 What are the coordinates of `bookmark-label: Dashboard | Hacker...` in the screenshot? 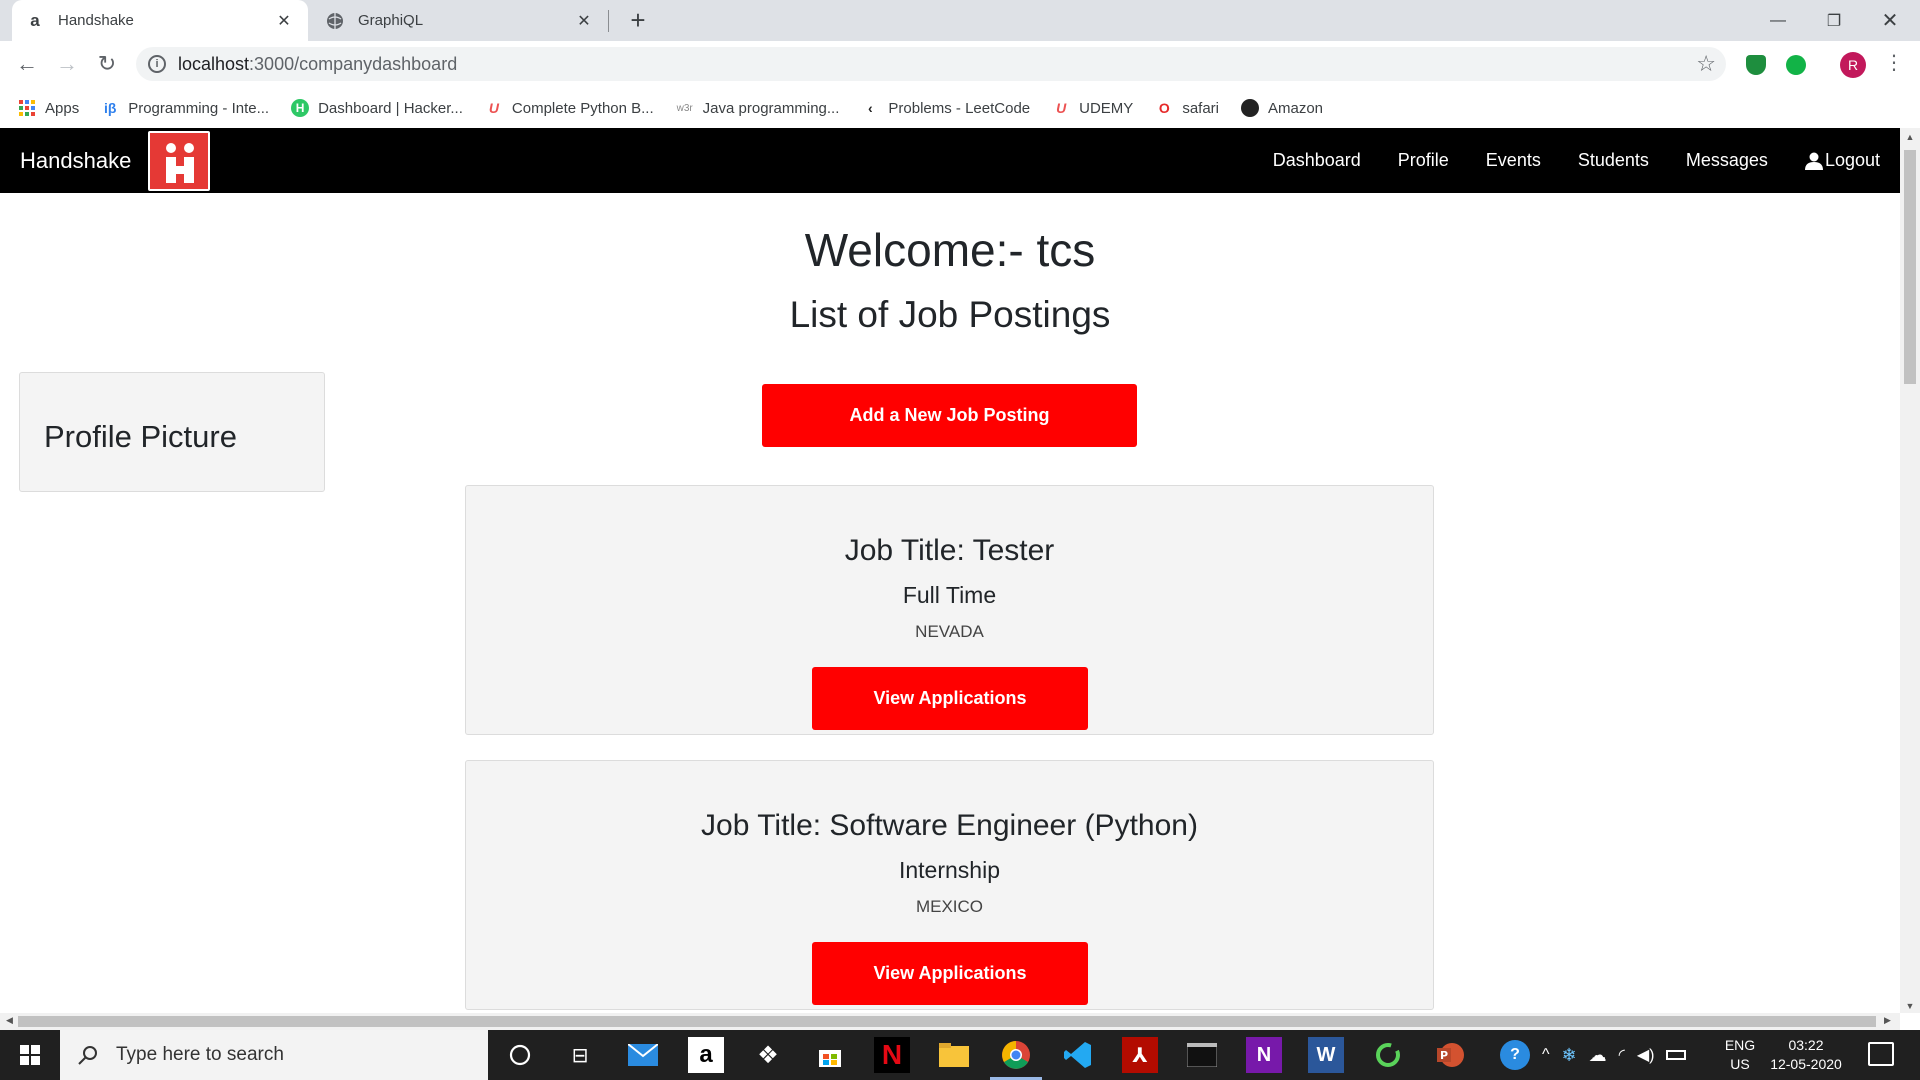 It's located at (390, 108).